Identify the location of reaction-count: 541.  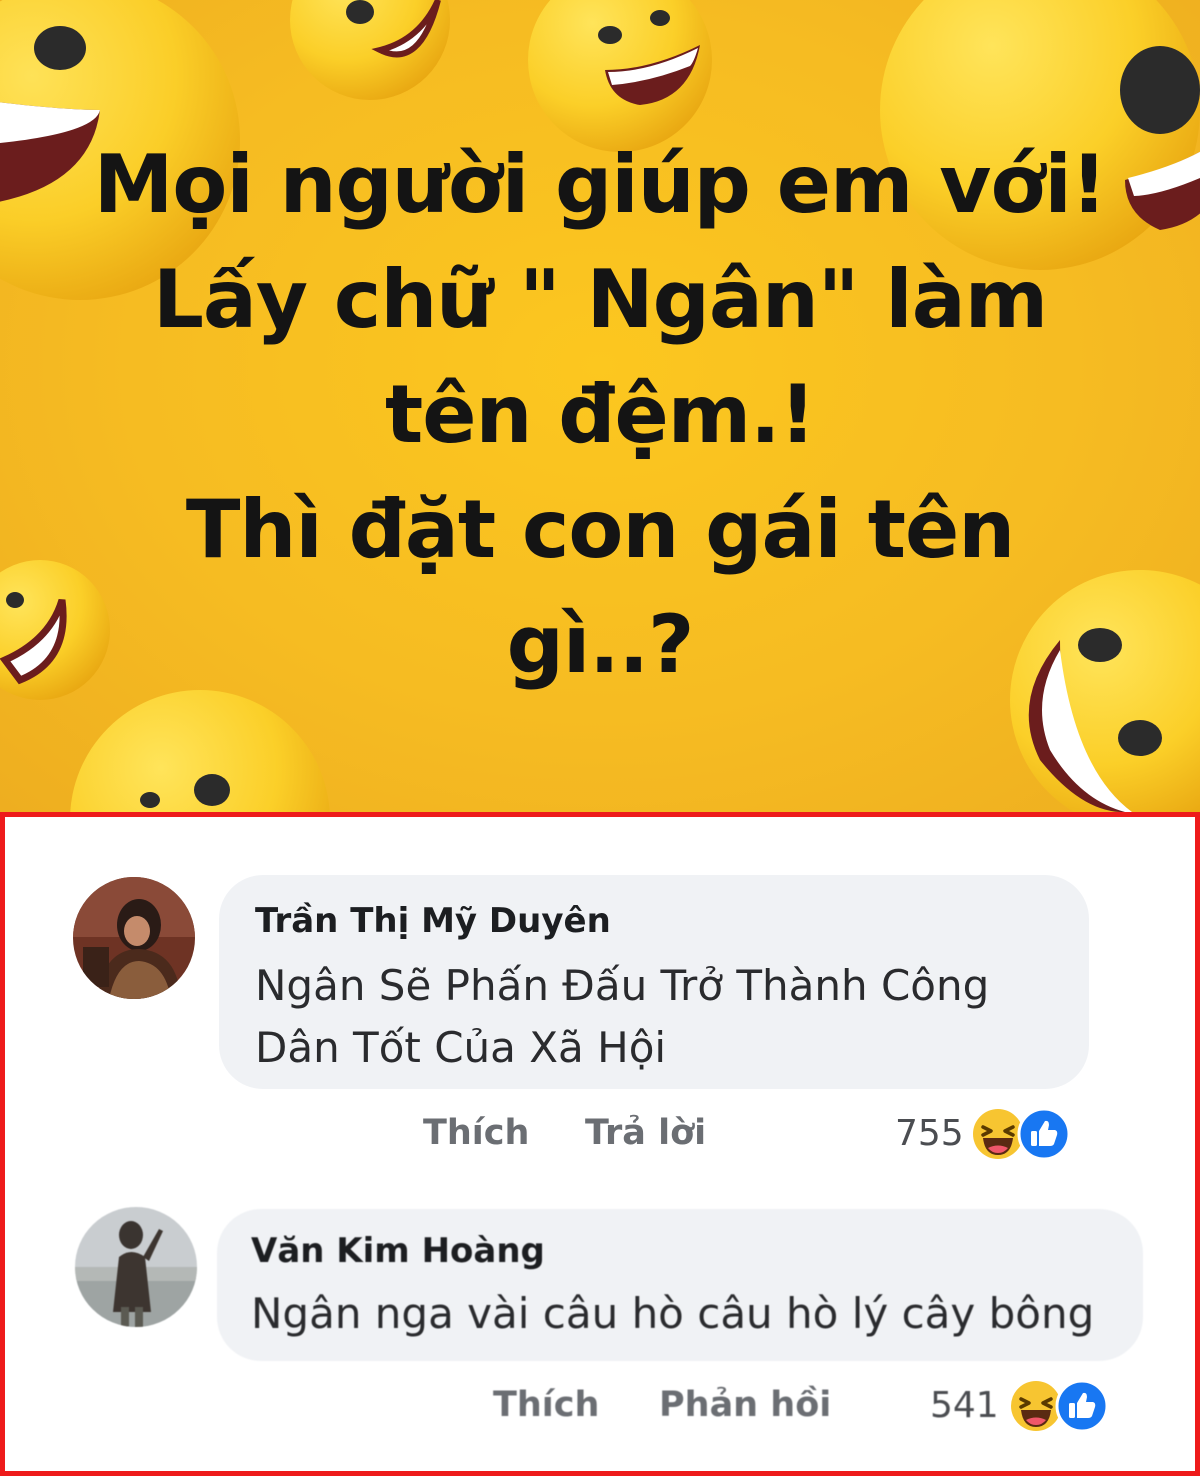
(964, 1405).